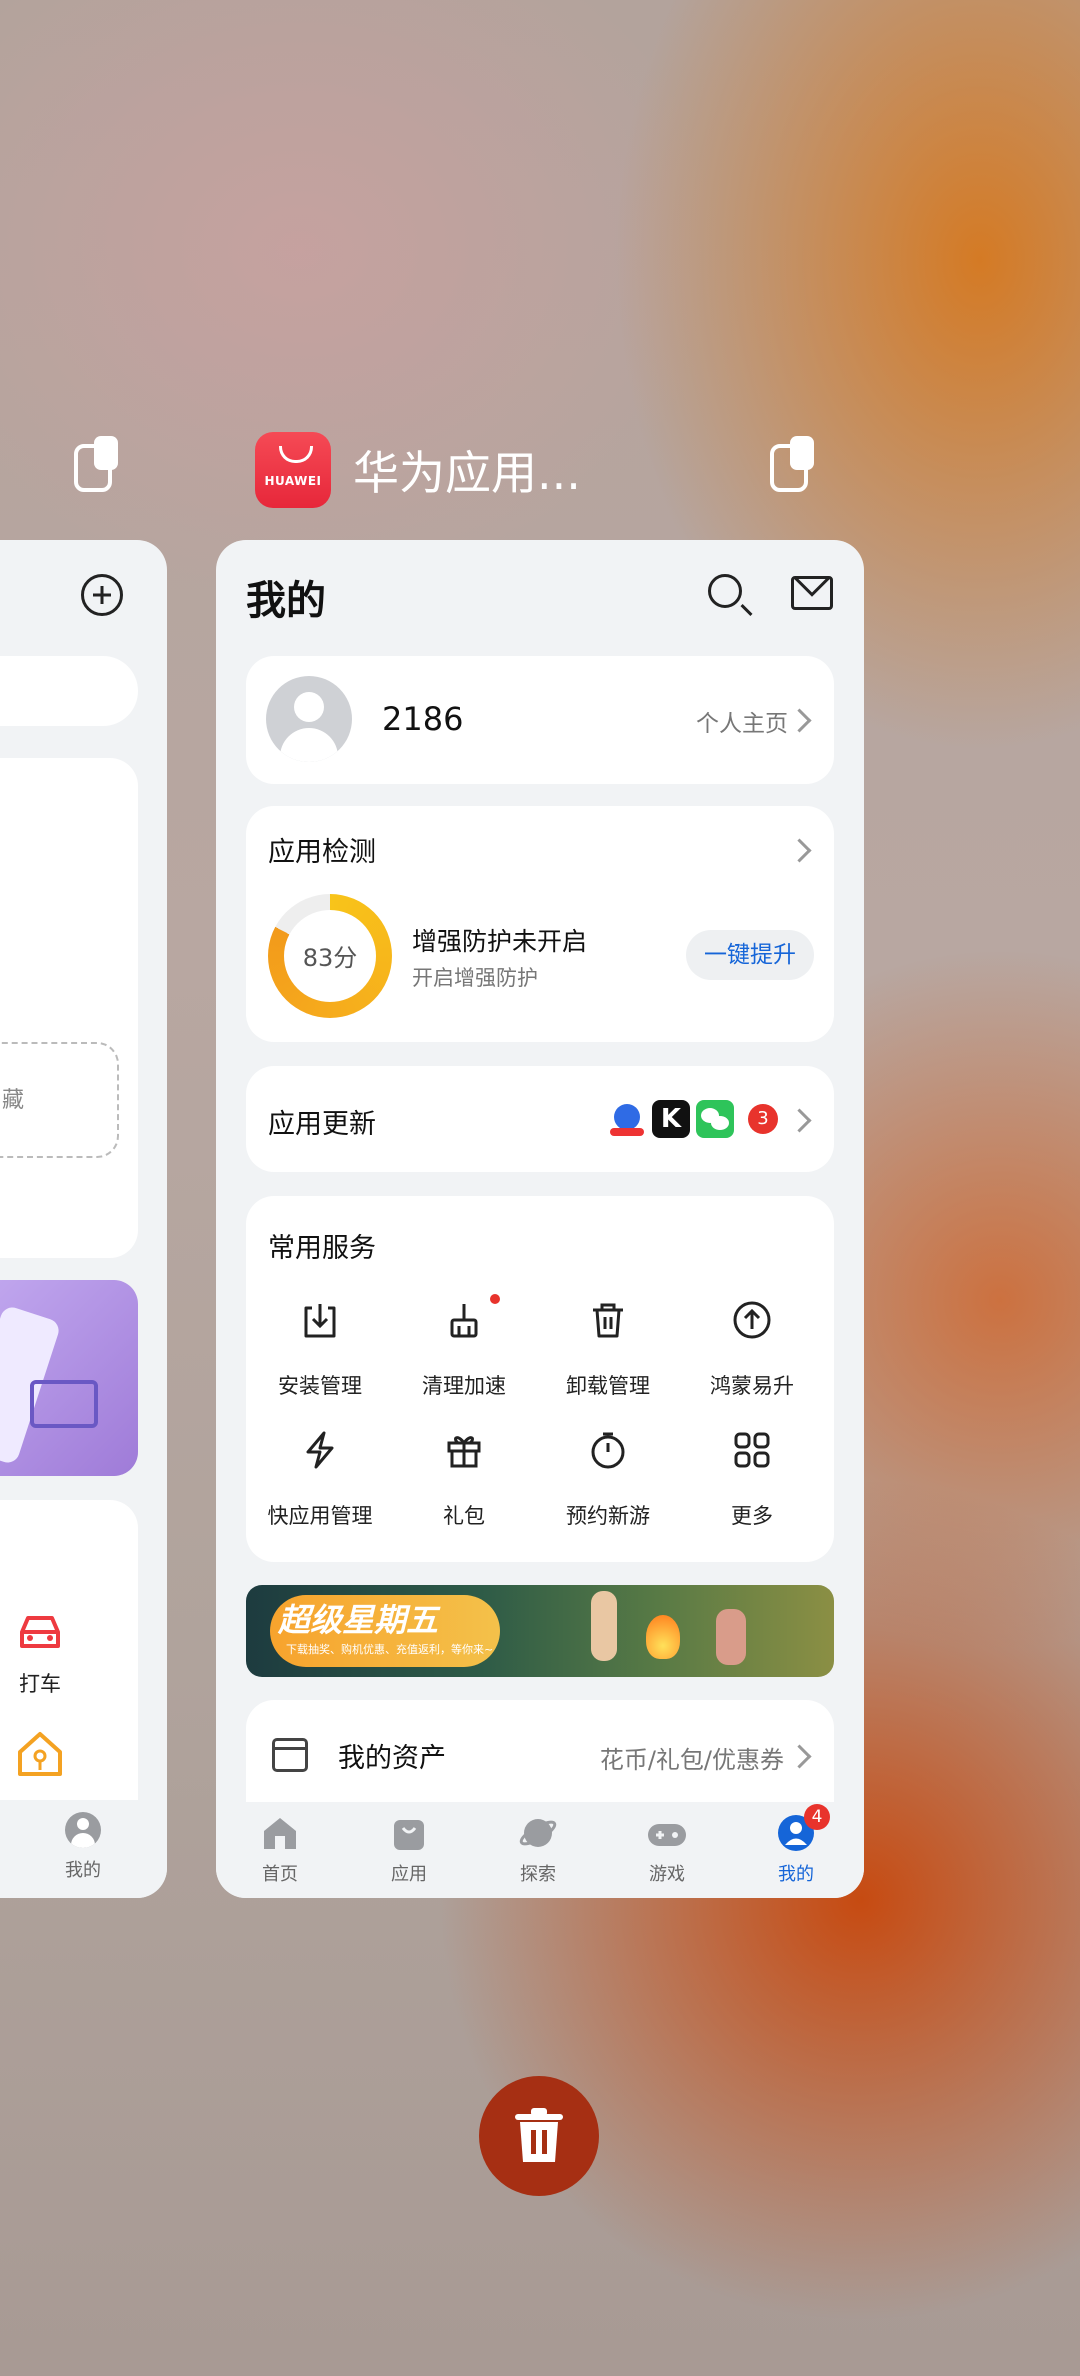 The height and width of the screenshot is (2376, 1080). Describe the element at coordinates (750, 955) in the screenshot. I see `boost-button: 一键提升` at that location.